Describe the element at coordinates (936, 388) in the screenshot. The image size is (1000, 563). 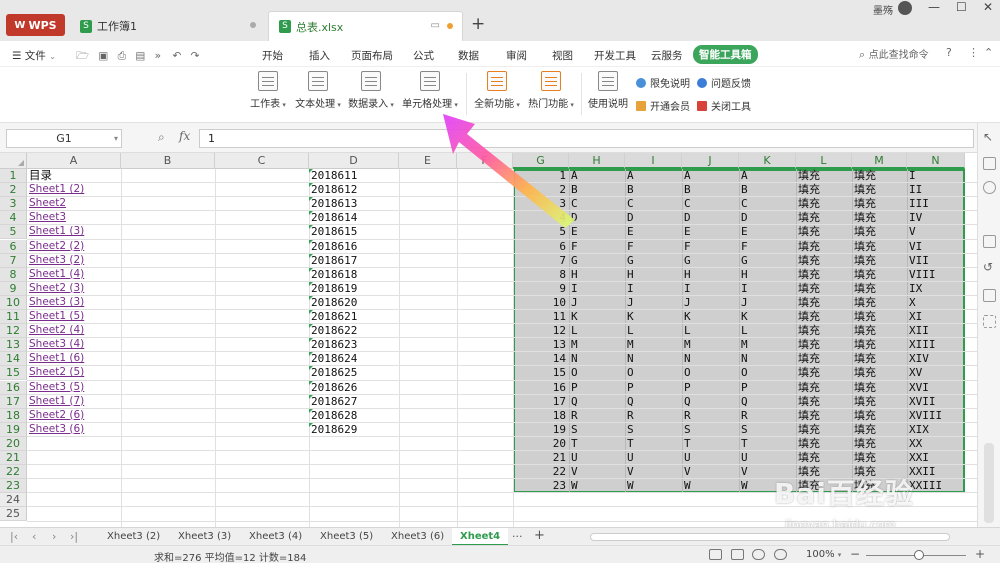
I see `cell: XVI` at that location.